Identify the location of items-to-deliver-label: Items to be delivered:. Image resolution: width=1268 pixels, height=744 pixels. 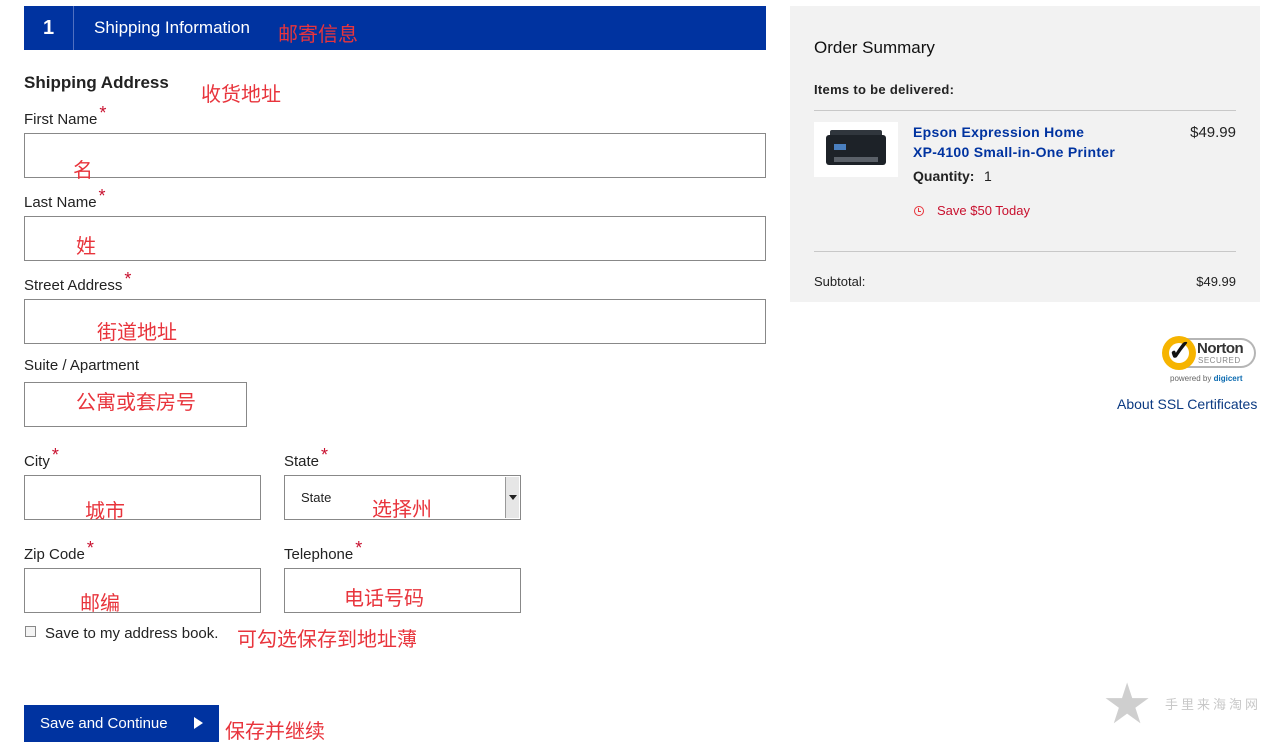
(884, 89).